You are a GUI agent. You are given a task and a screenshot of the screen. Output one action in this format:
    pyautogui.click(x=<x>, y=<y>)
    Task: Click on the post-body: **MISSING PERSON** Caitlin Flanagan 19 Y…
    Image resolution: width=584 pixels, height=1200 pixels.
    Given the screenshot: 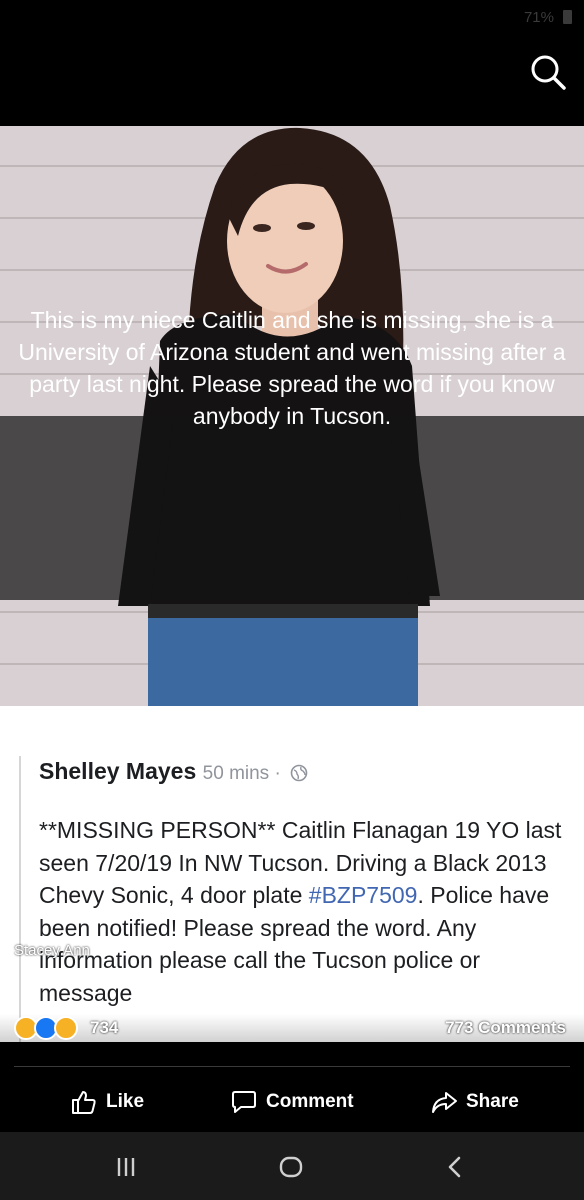 What is the action you would take?
    pyautogui.click(x=304, y=911)
    